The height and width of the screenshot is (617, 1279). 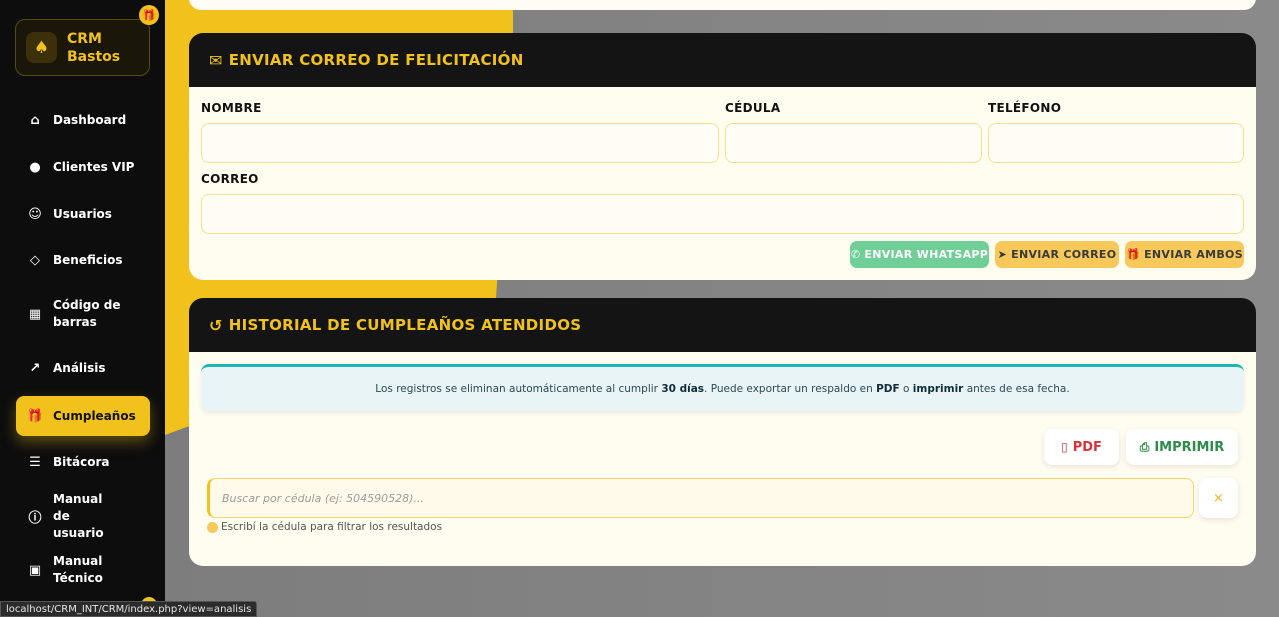 What do you see at coordinates (1064, 254) in the screenshot?
I see `send-email-label: ENVIAR CORREO` at bounding box center [1064, 254].